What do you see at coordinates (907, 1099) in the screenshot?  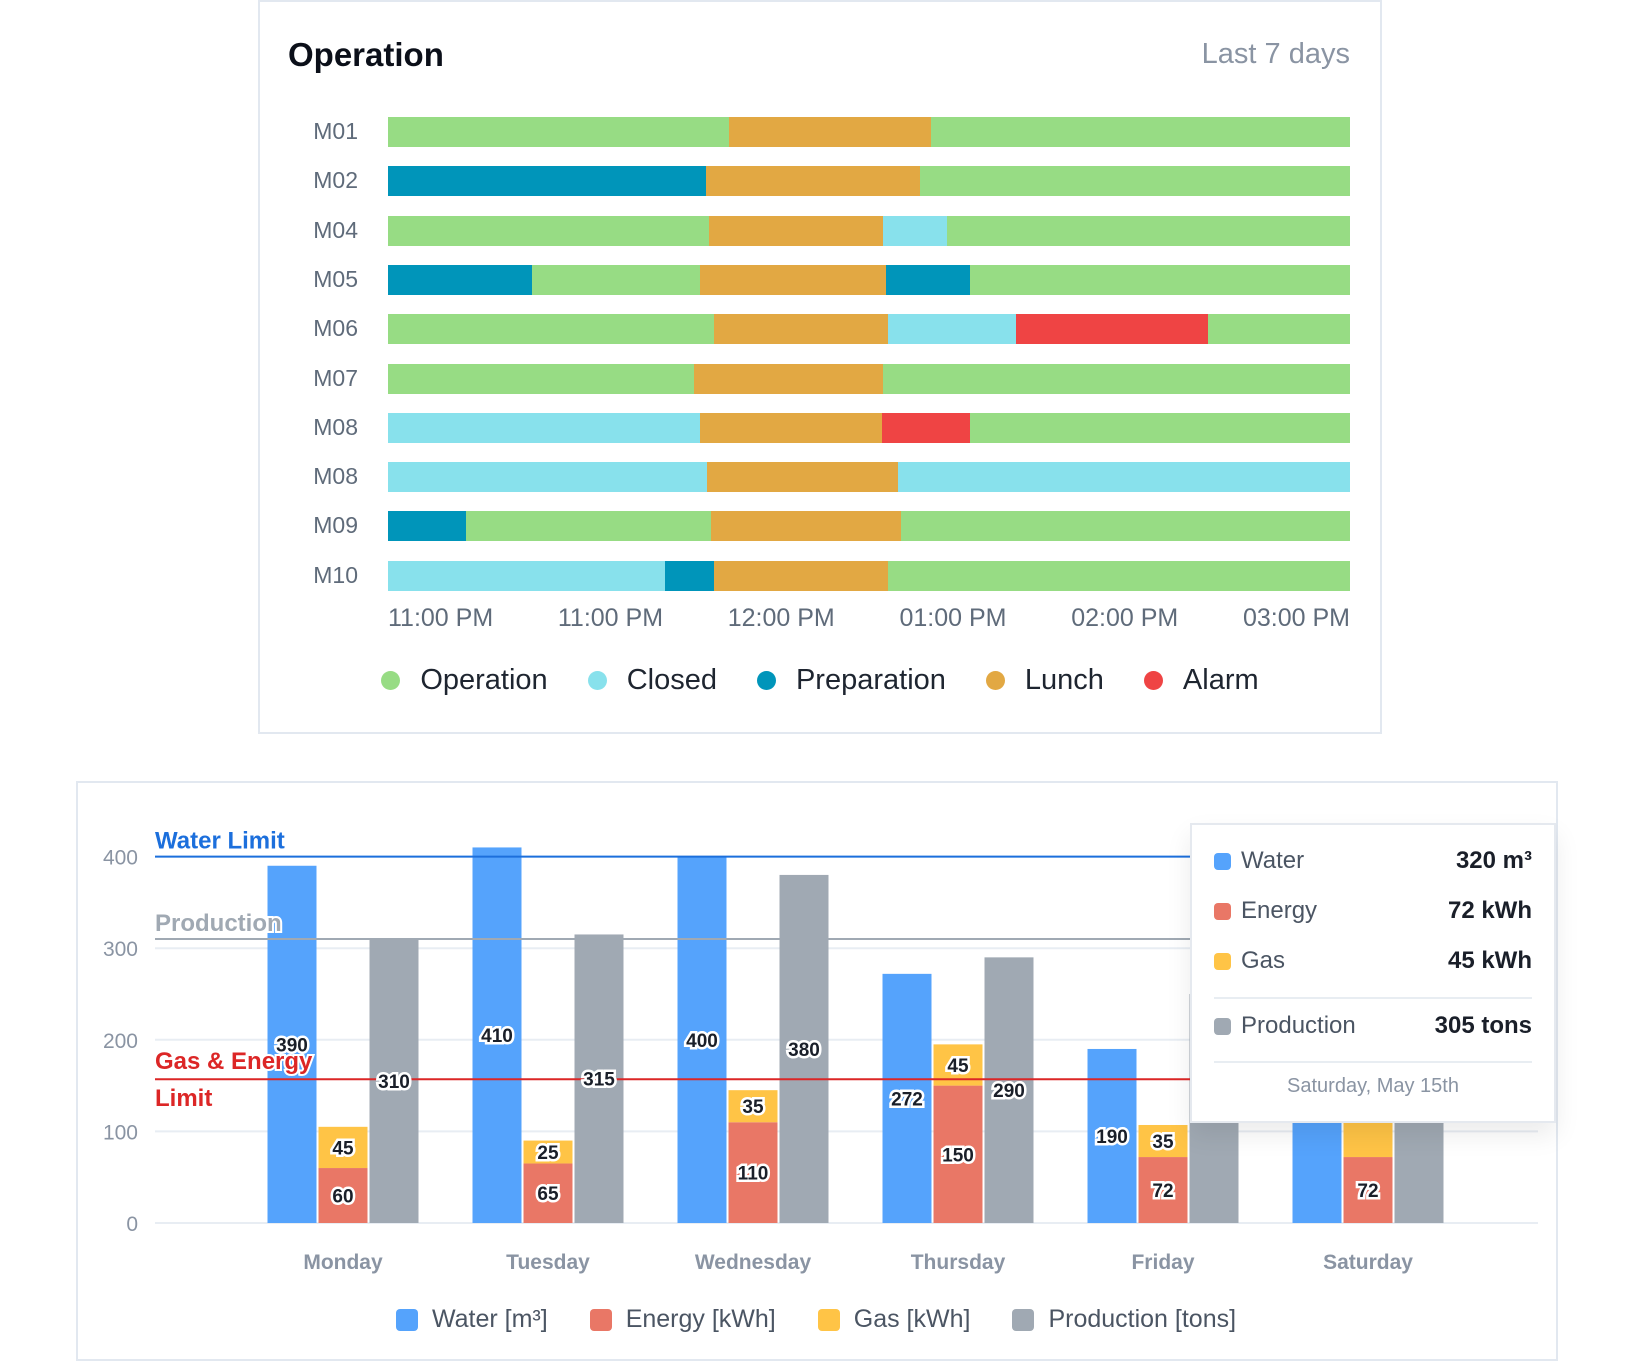 I see `data-label: 272` at bounding box center [907, 1099].